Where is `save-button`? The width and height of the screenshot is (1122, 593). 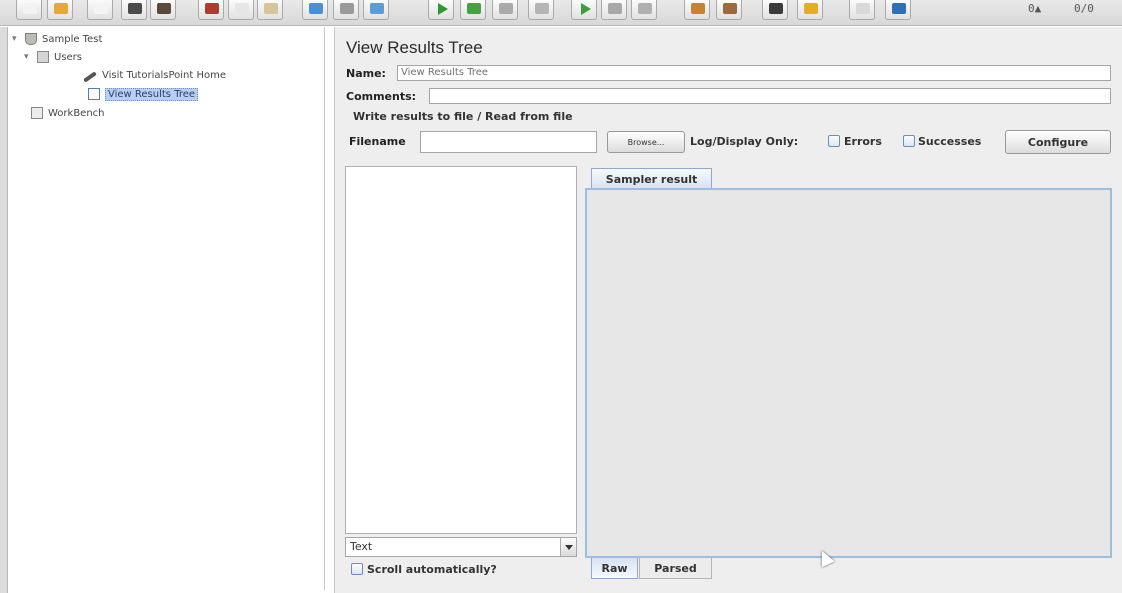 save-button is located at coordinates (134, 10).